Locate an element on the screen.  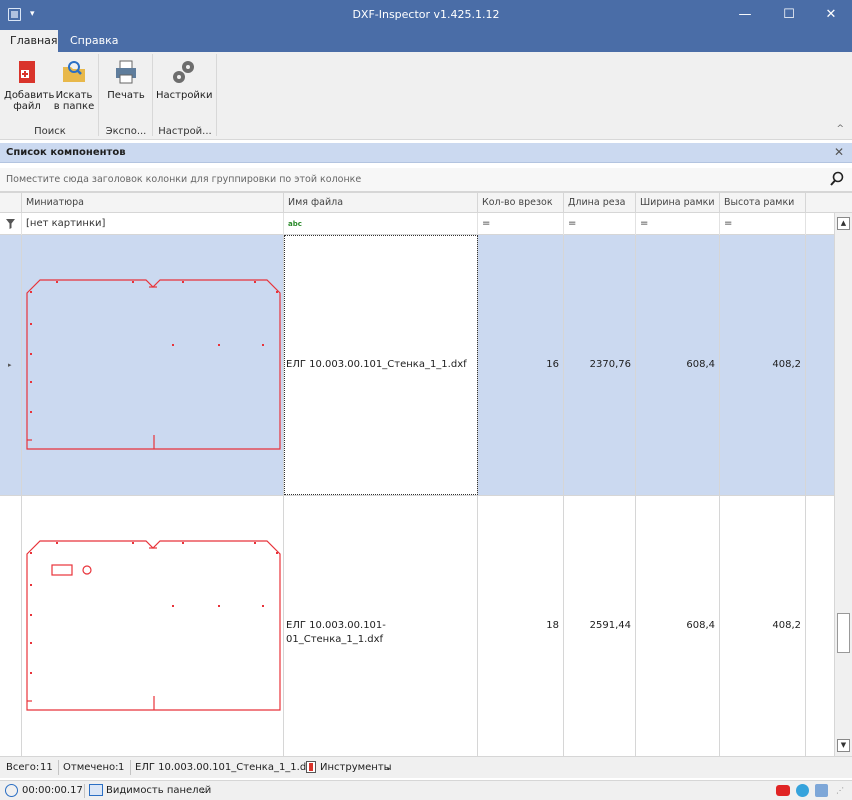
marked-value: 1 is located at coordinates (121, 767).